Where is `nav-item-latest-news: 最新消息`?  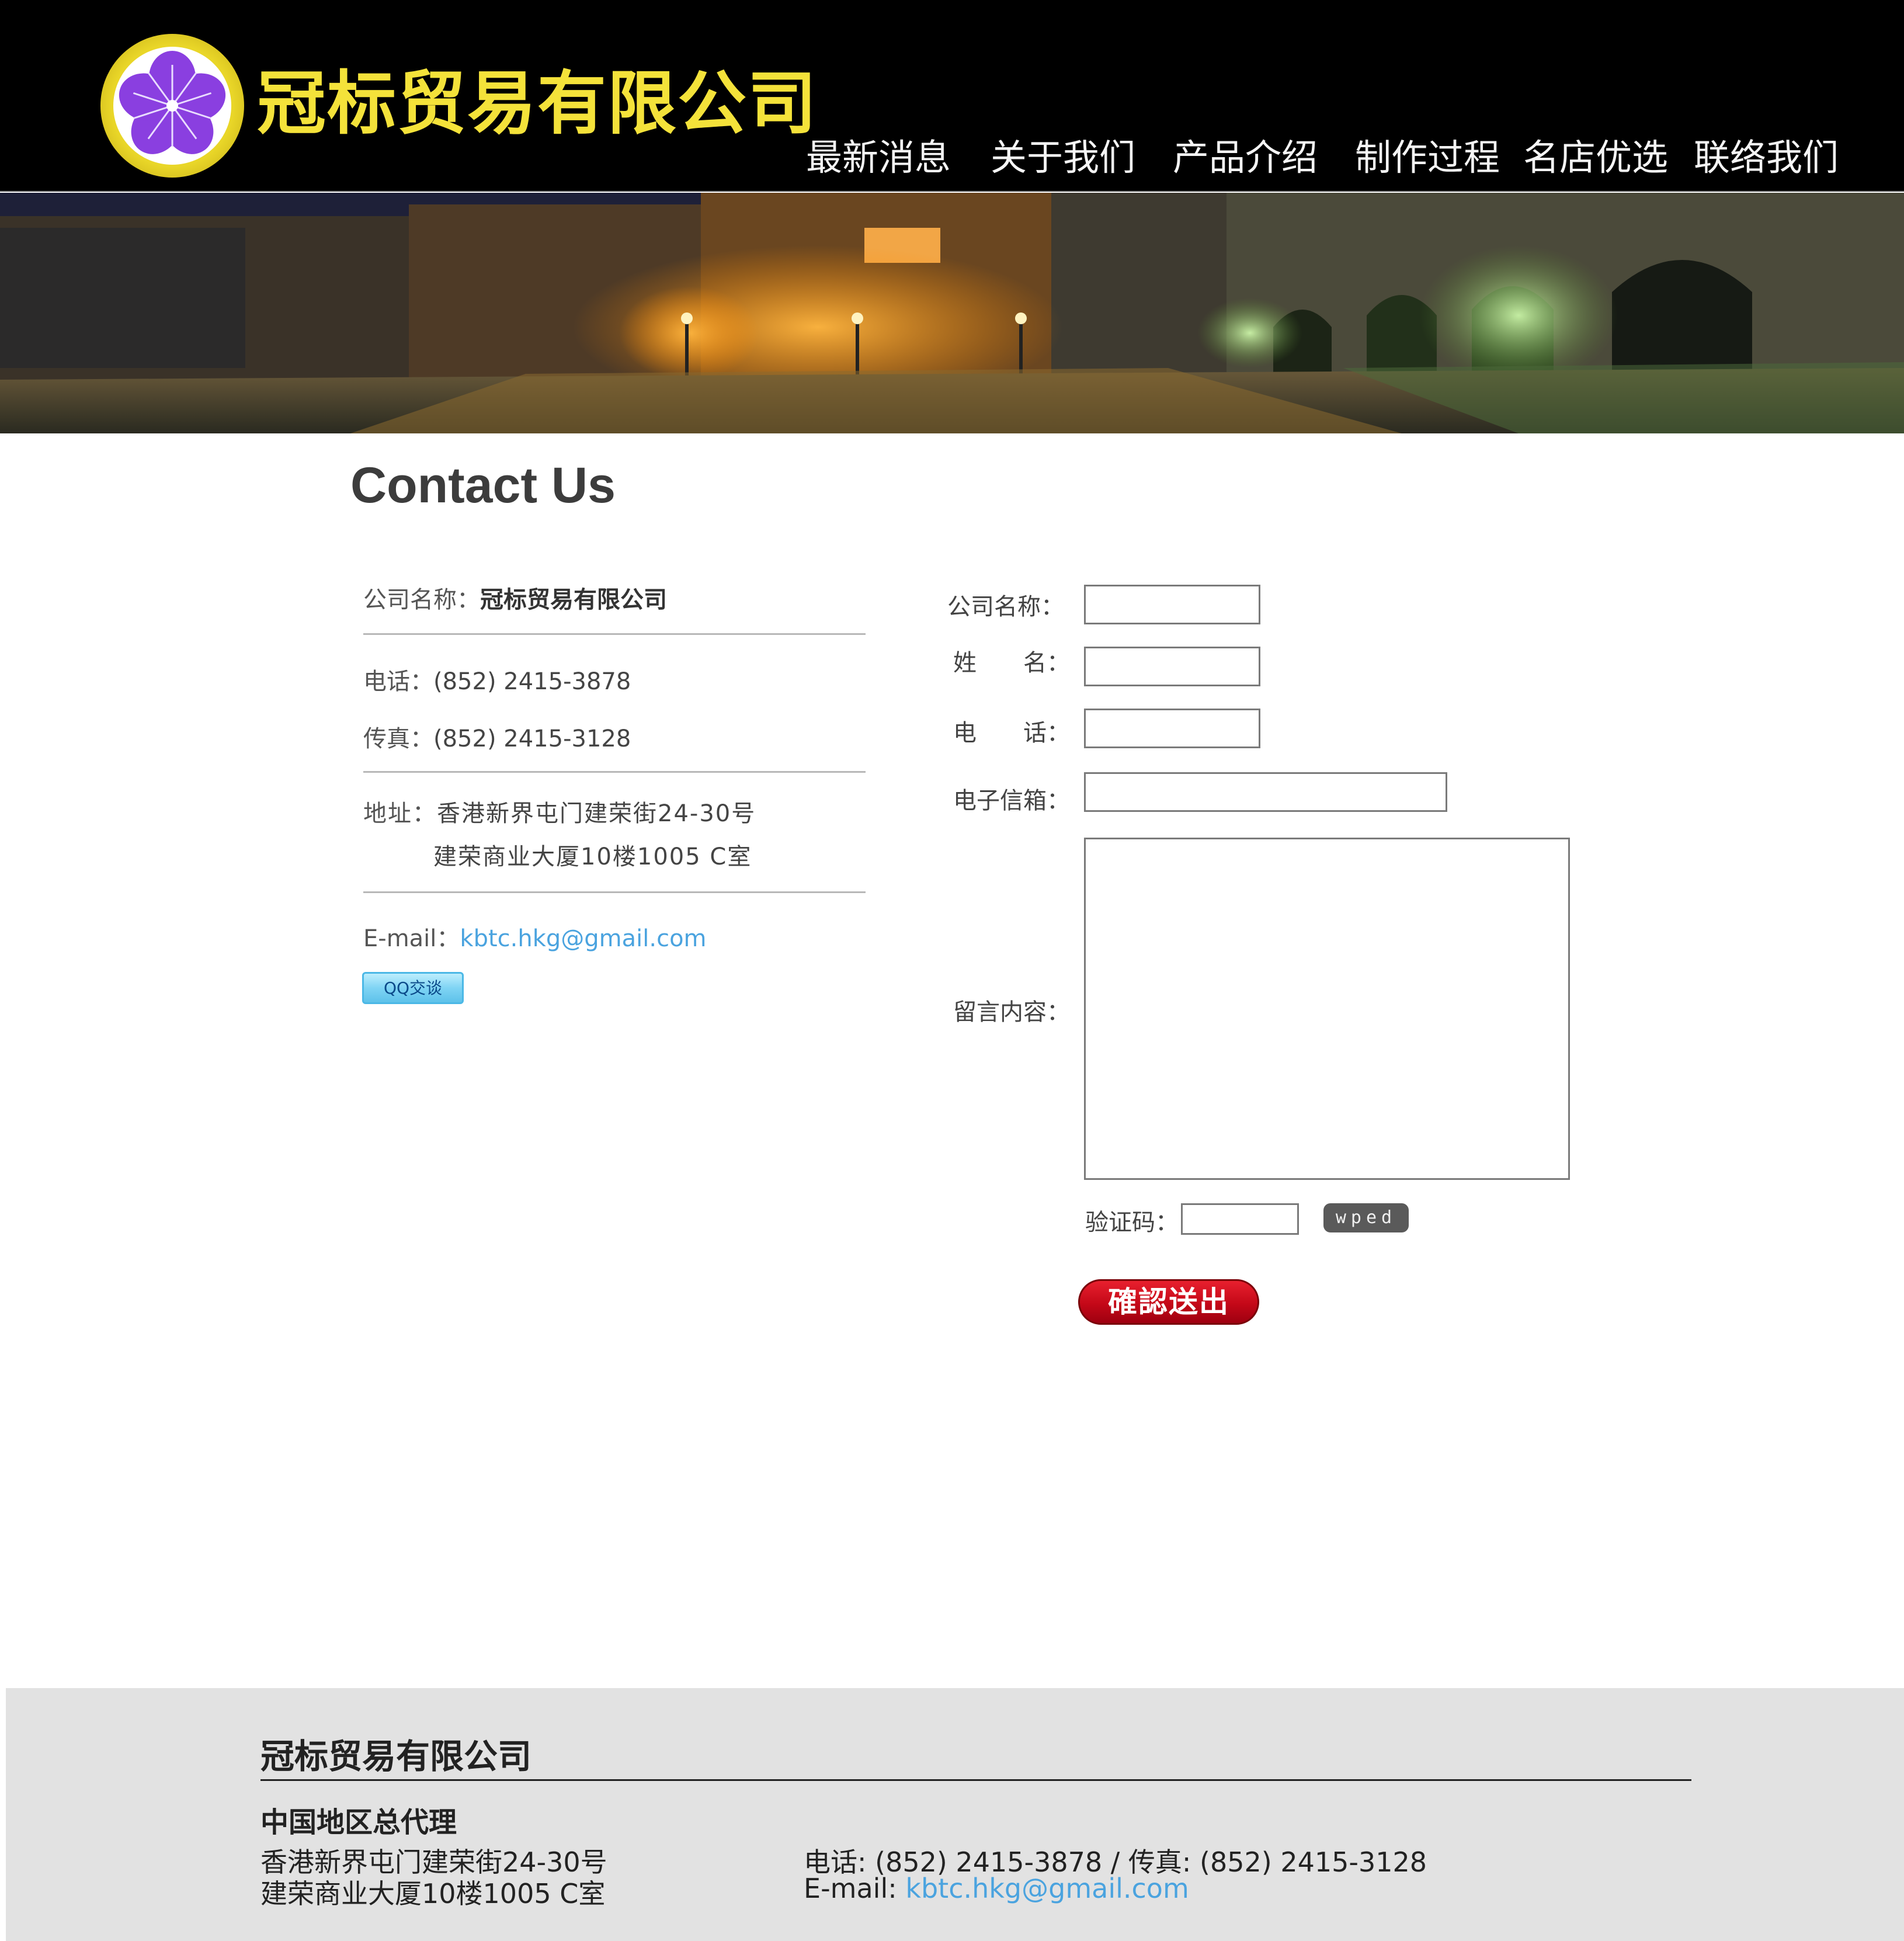
nav-item-latest-news: 最新消息 is located at coordinates (878, 157).